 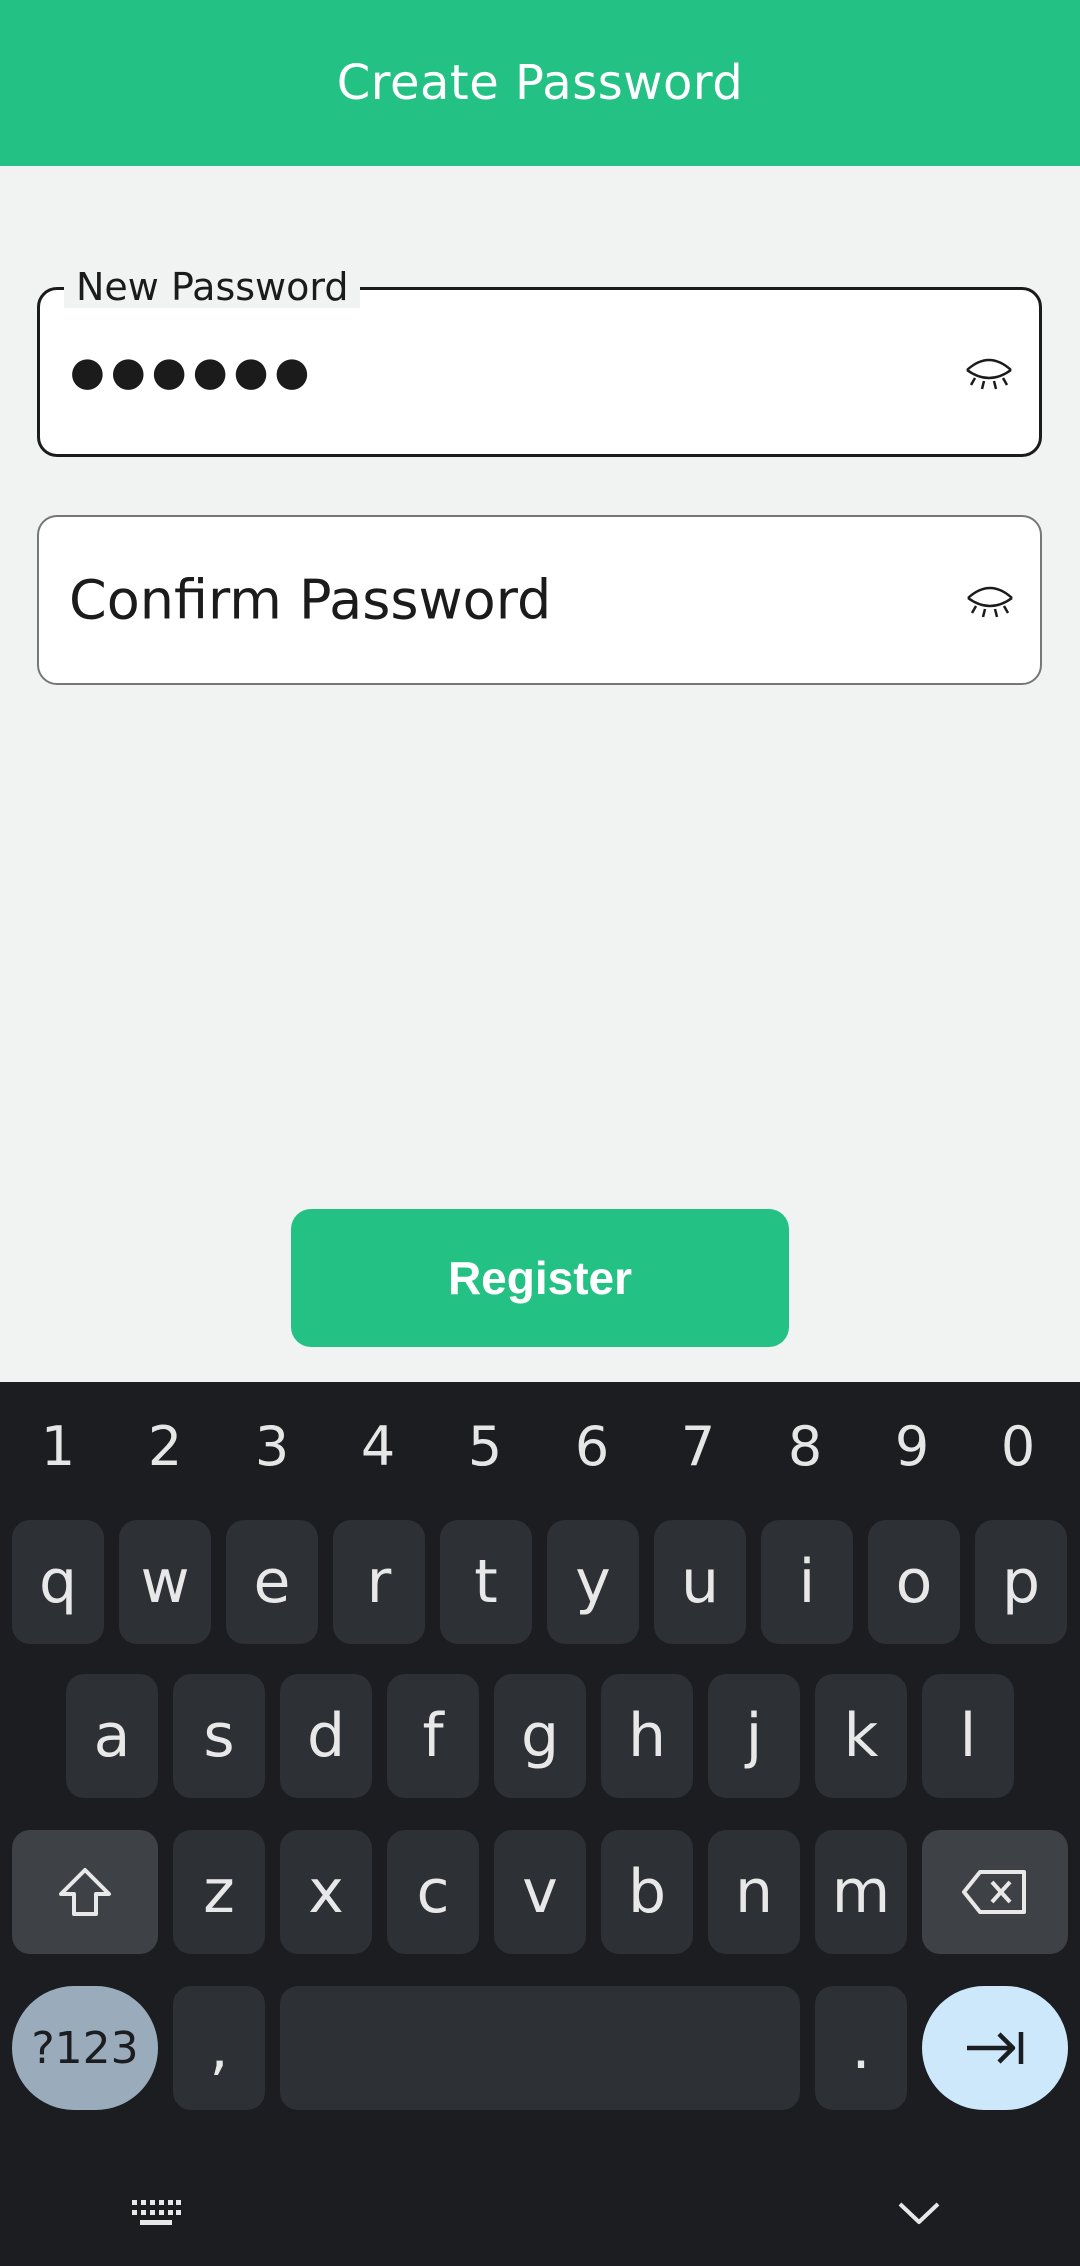 I want to click on key-q: q, so click(x=58, y=1582).